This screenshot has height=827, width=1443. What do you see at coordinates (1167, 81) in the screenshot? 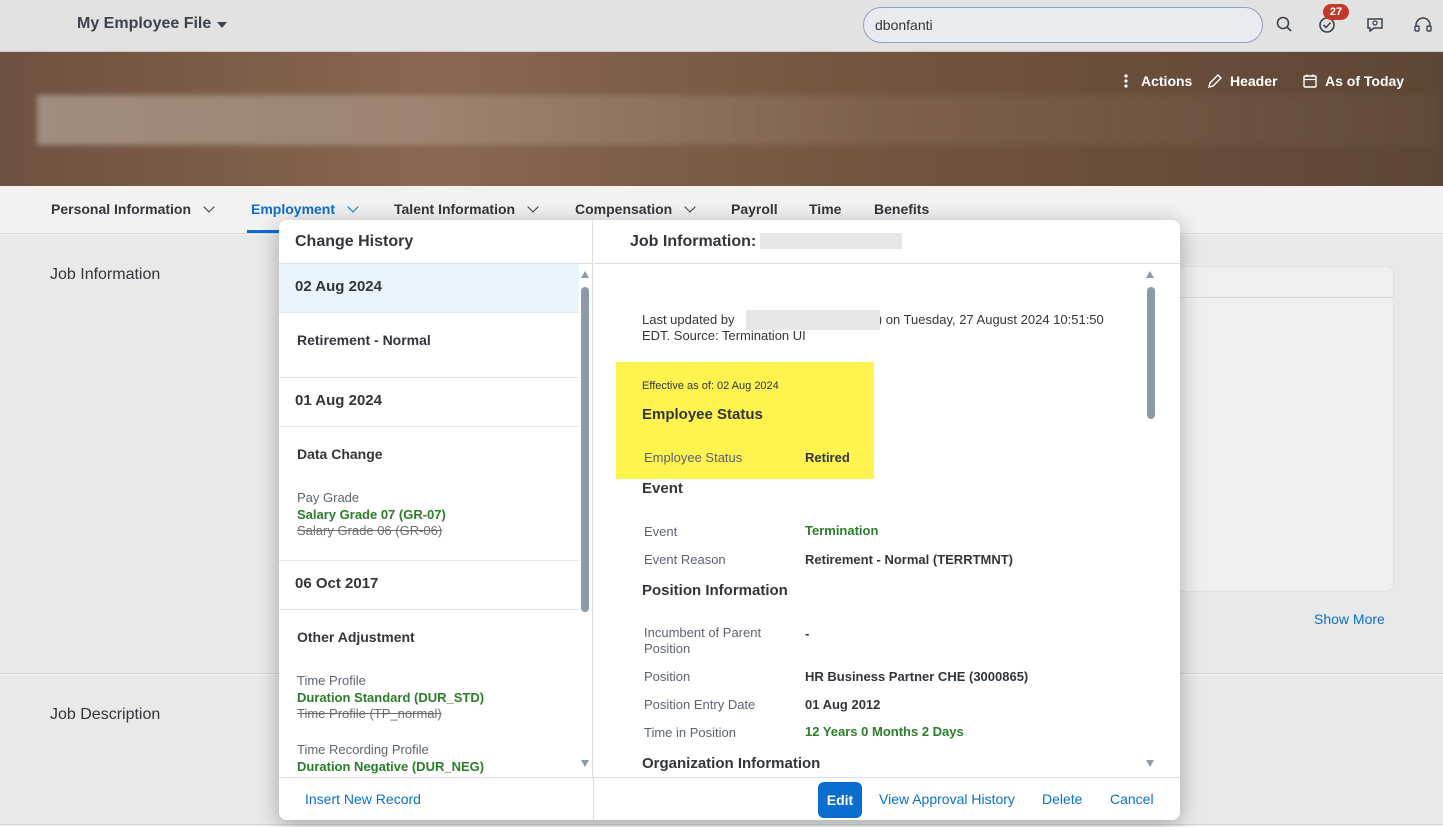
I see `actions-label: Actions` at bounding box center [1167, 81].